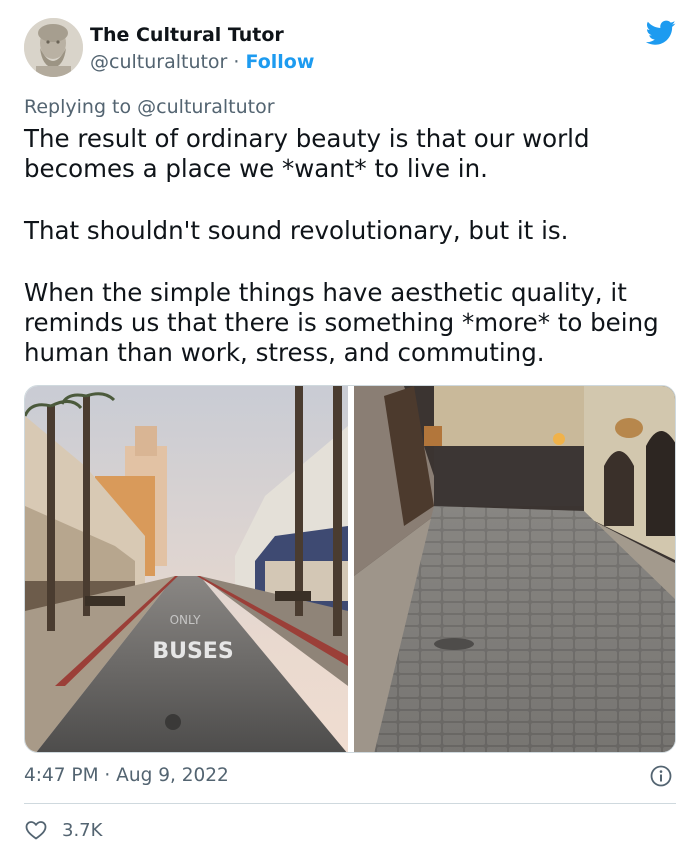  What do you see at coordinates (280, 62) in the screenshot?
I see `follow-button: Follow` at bounding box center [280, 62].